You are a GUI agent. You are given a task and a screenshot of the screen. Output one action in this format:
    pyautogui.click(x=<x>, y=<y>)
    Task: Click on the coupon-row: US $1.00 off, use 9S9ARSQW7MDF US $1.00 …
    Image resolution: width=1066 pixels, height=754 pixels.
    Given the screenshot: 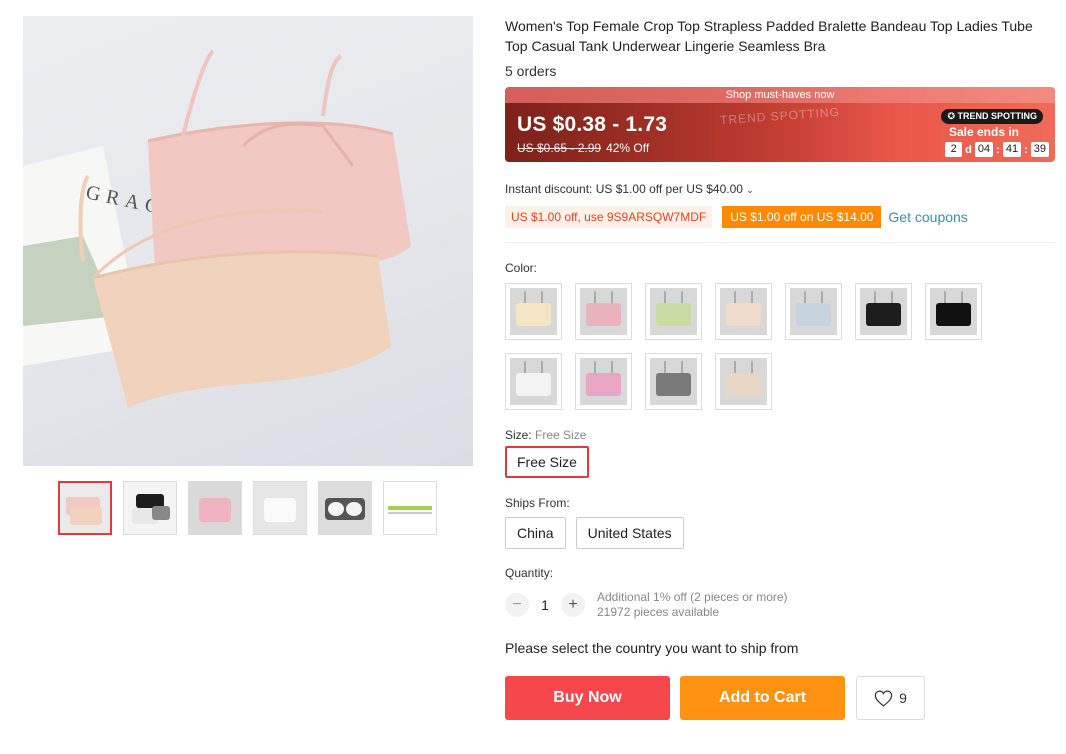 What is the action you would take?
    pyautogui.click(x=780, y=217)
    